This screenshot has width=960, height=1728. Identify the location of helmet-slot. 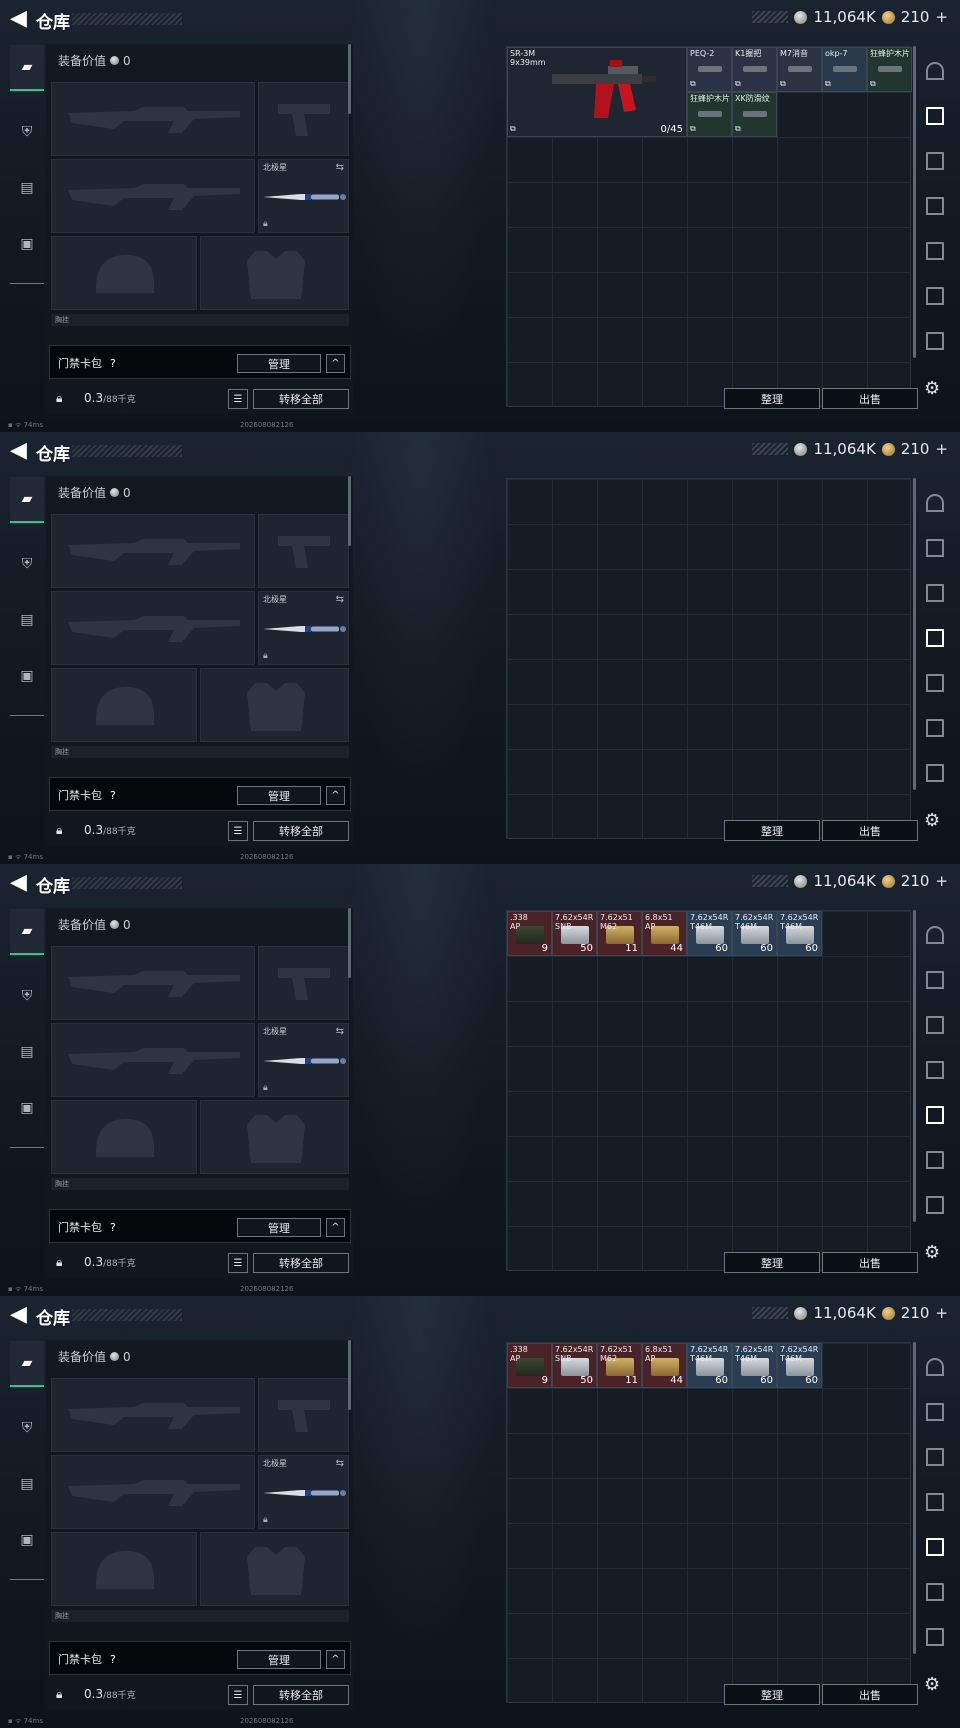
(124, 273).